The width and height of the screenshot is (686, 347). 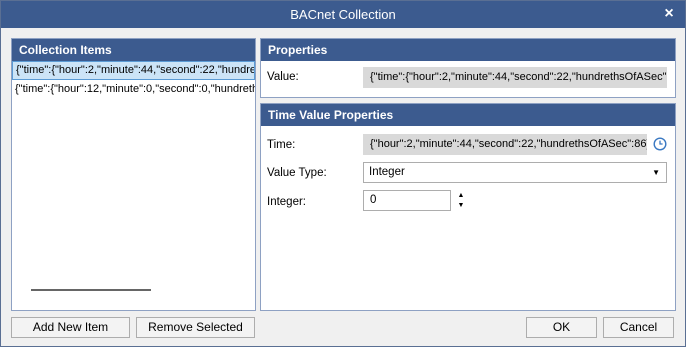 I want to click on integer-input: 0, so click(x=407, y=200).